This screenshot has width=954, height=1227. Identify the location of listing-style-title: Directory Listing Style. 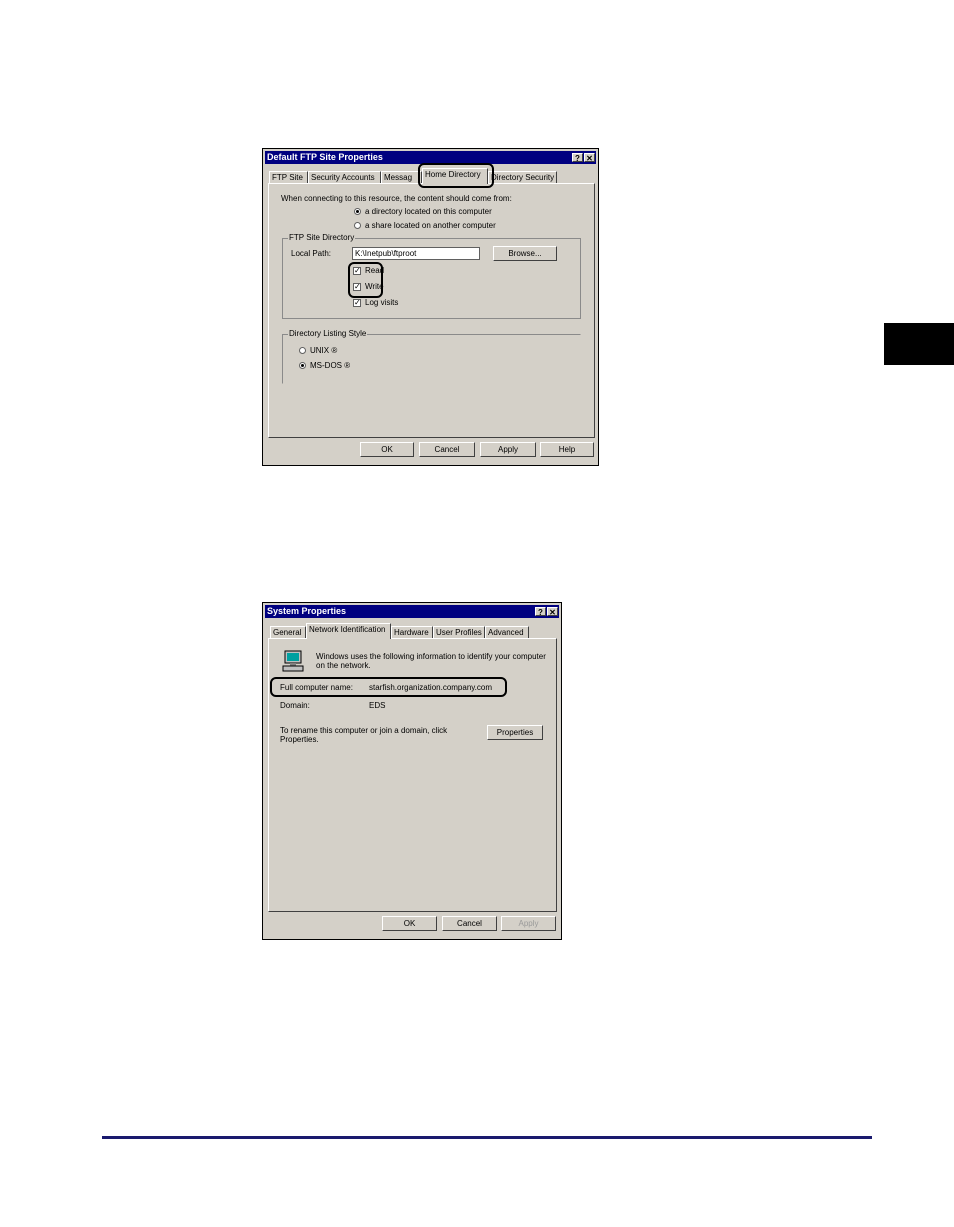
(328, 334).